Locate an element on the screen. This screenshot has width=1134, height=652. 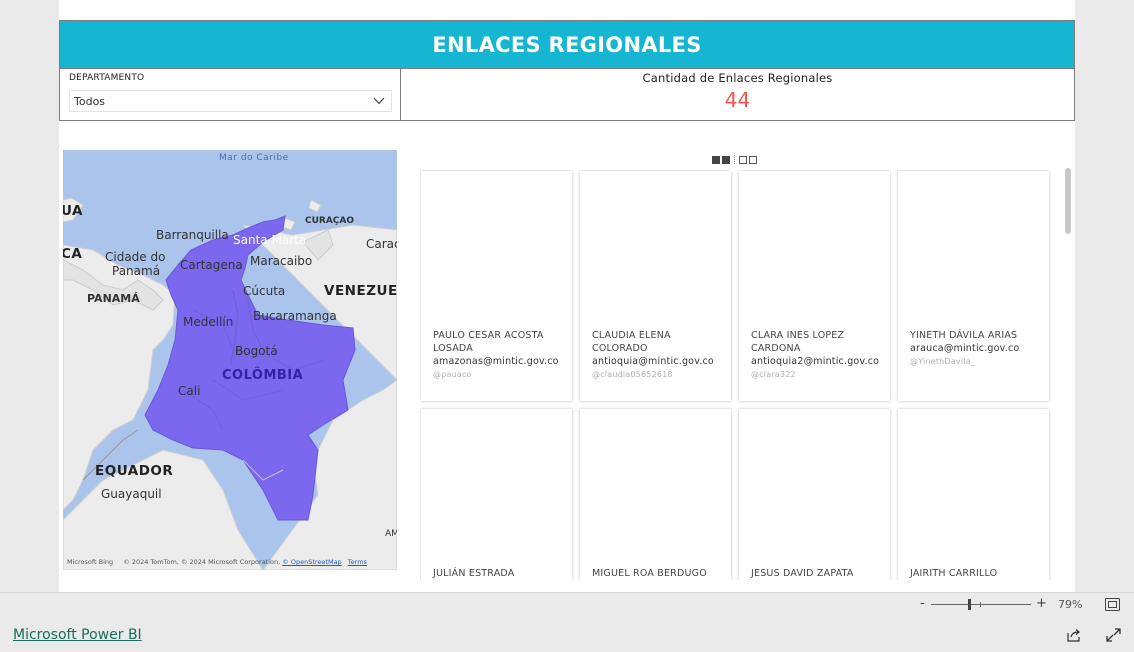
person-email: antioquia@mintic.gov.co is located at coordinates (653, 361).